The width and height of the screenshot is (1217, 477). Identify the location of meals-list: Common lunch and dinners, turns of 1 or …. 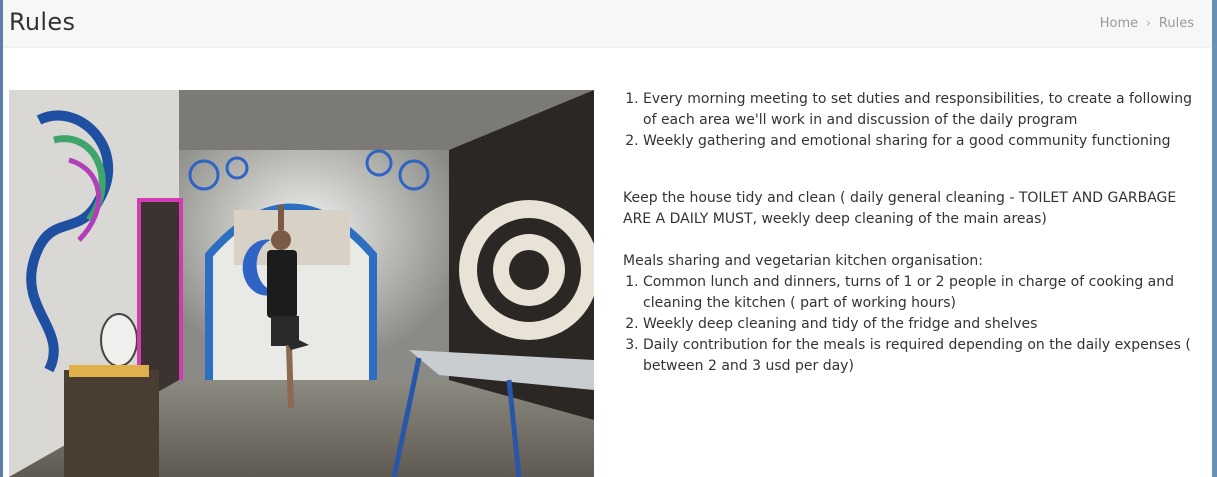
(915, 324).